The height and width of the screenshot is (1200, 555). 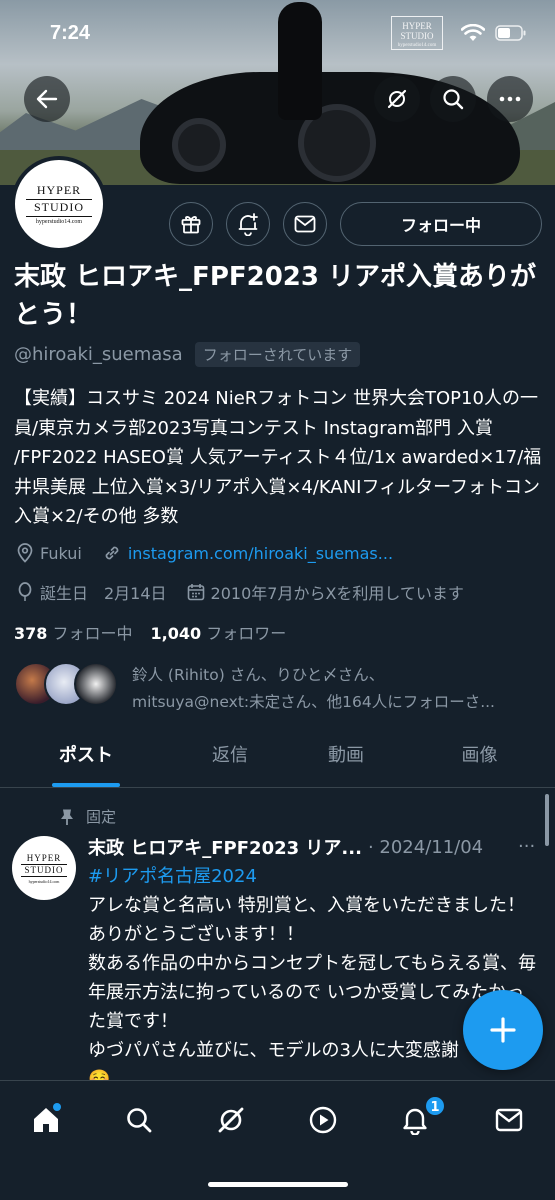 What do you see at coordinates (31, 633) in the screenshot?
I see `following-count: 378` at bounding box center [31, 633].